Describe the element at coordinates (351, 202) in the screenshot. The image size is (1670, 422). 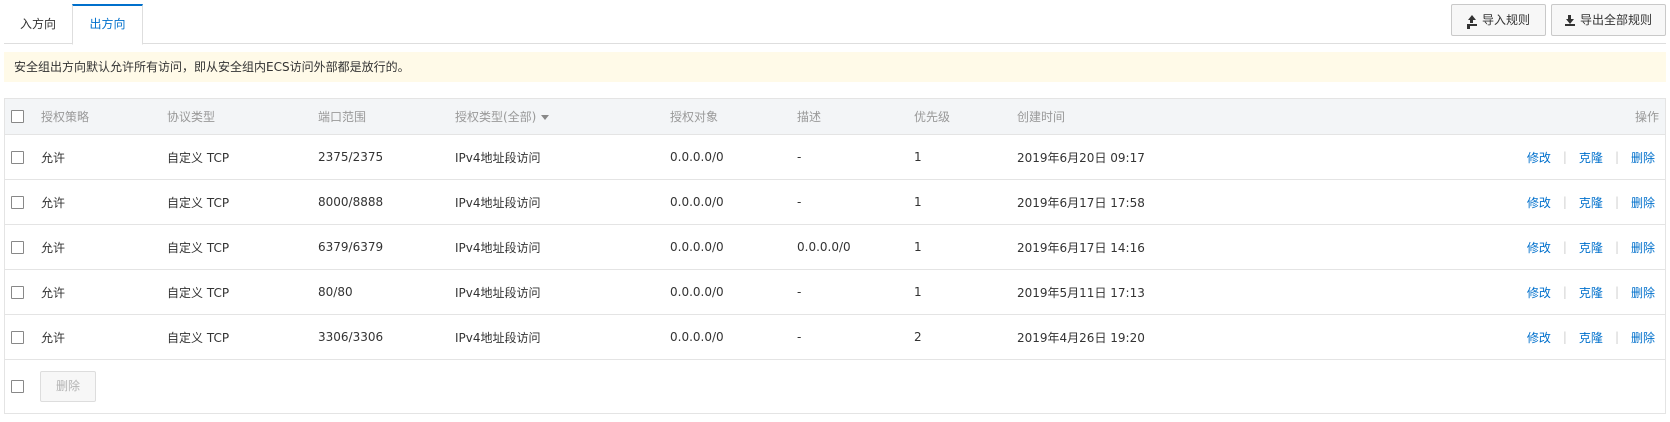
I see `cell-port: 8000/8888` at that location.